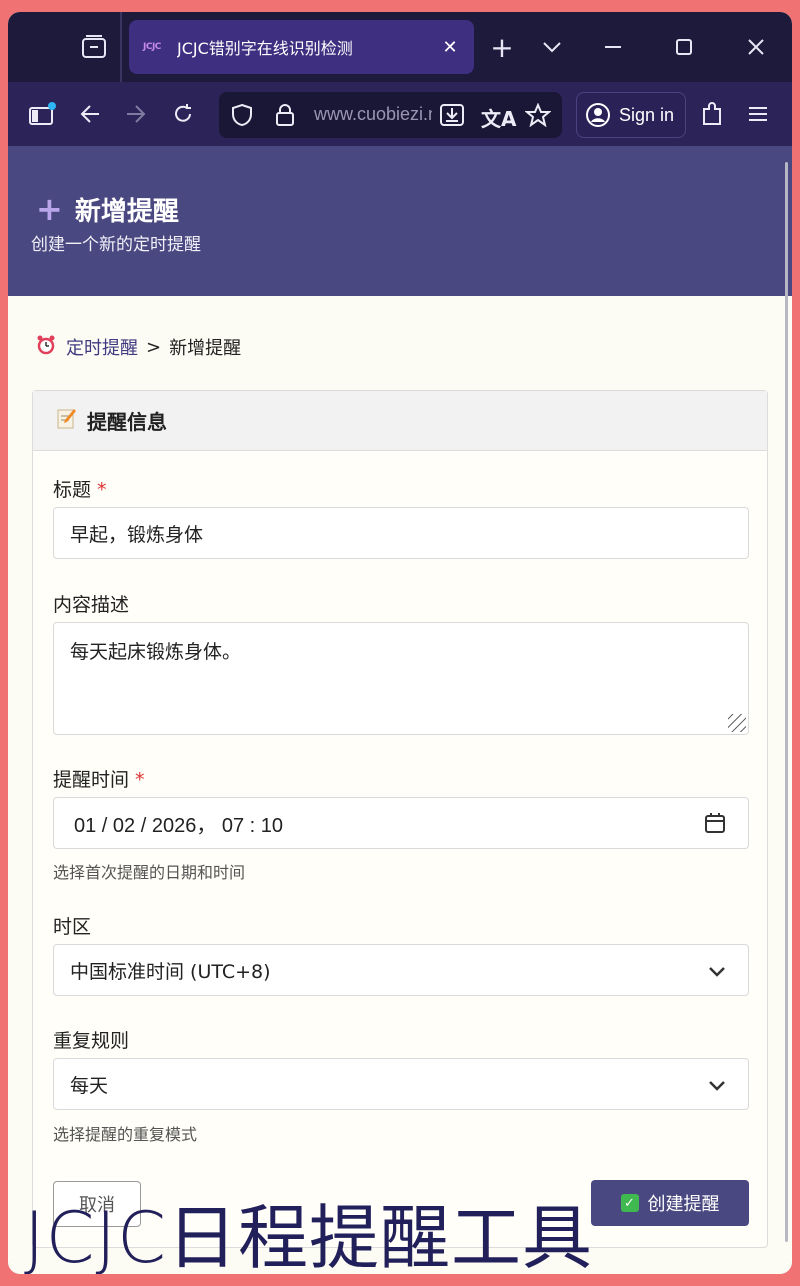 The width and height of the screenshot is (800, 1286). Describe the element at coordinates (285, 117) in the screenshot. I see `lock-icon` at that location.